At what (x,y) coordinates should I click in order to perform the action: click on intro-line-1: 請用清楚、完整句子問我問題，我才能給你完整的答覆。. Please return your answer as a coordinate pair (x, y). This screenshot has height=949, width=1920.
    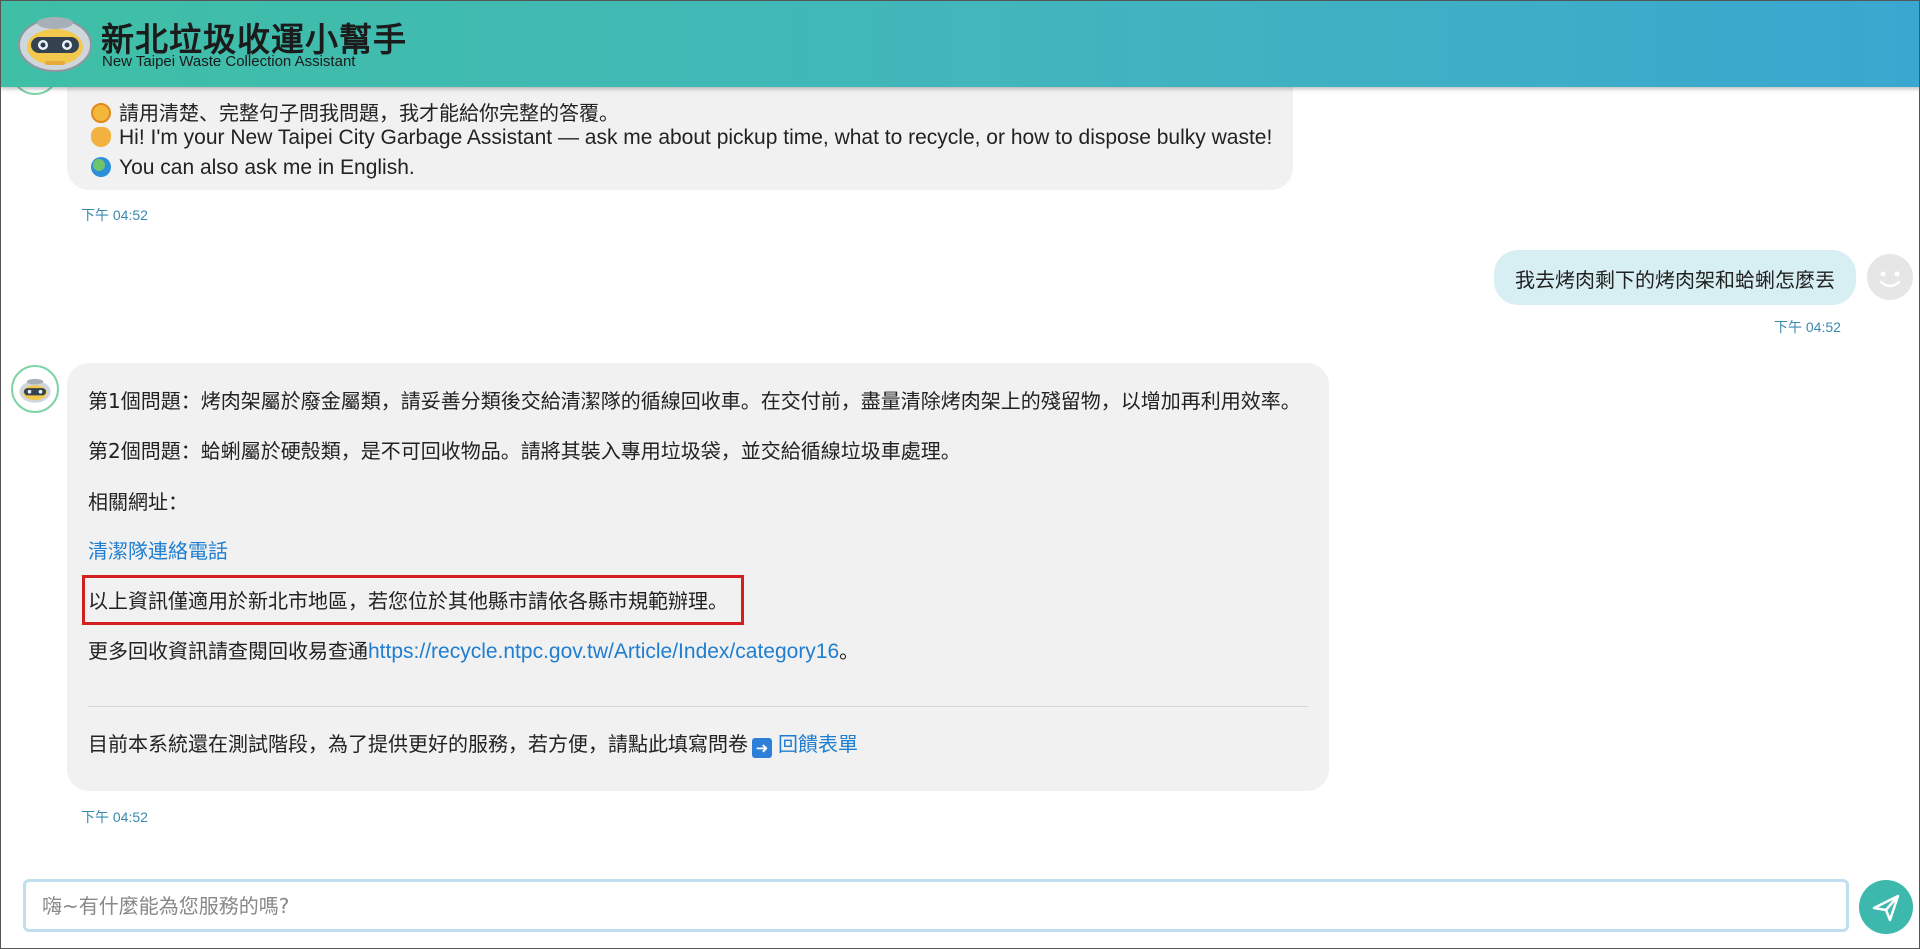
    Looking at the image, I should click on (355, 111).